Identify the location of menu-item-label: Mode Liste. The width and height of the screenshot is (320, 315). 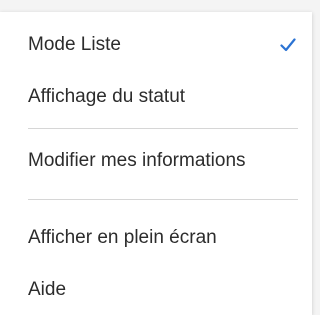
(74, 44).